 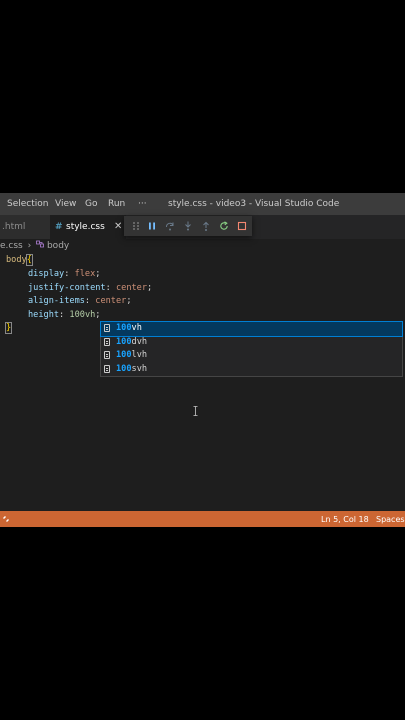 I want to click on suggestion-widget: 100vh 100dvh 100lvh 100svh, so click(x=251, y=349).